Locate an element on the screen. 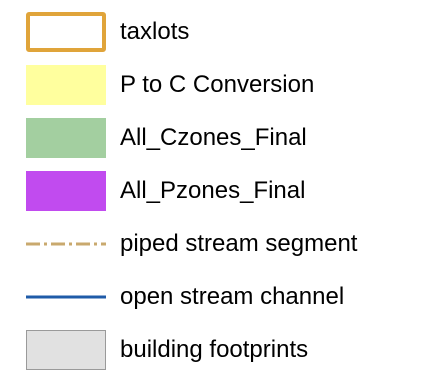 This screenshot has height=374, width=428. legend-label-p-to-c-conversion: P to C Conversion is located at coordinates (217, 84).